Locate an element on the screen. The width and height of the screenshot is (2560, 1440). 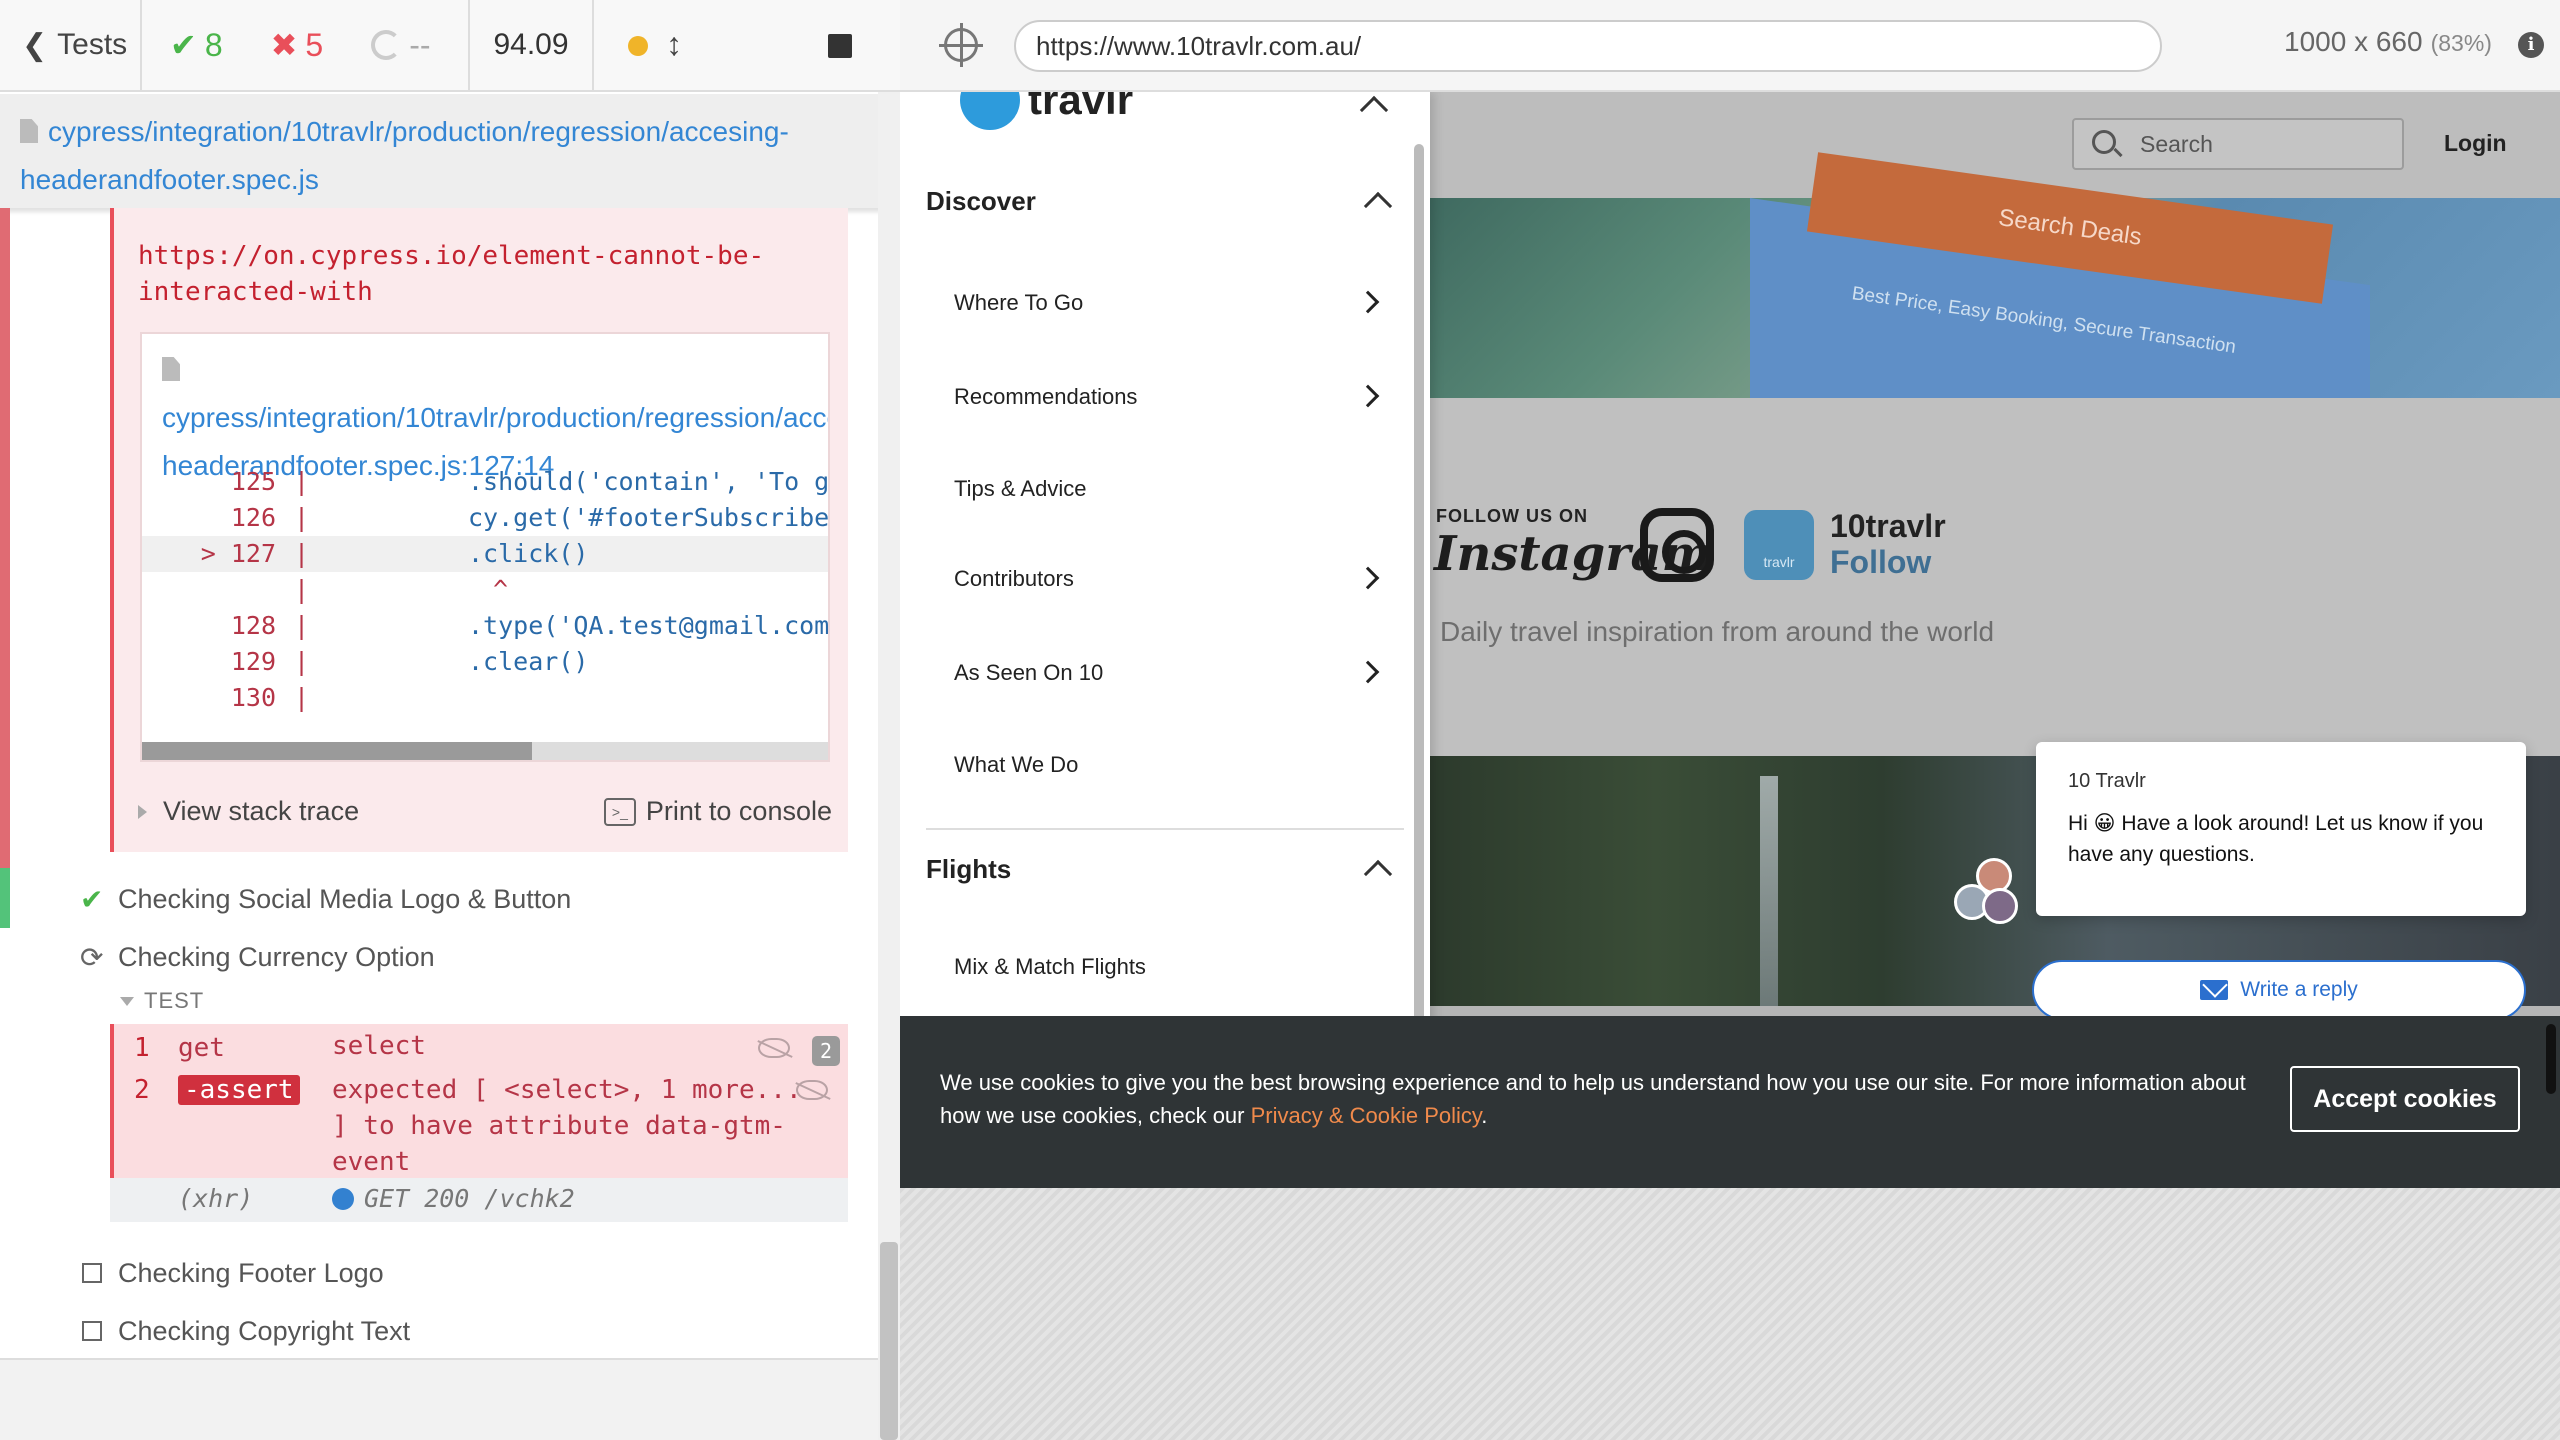
code-line-caret: | ^ is located at coordinates (401, 589).